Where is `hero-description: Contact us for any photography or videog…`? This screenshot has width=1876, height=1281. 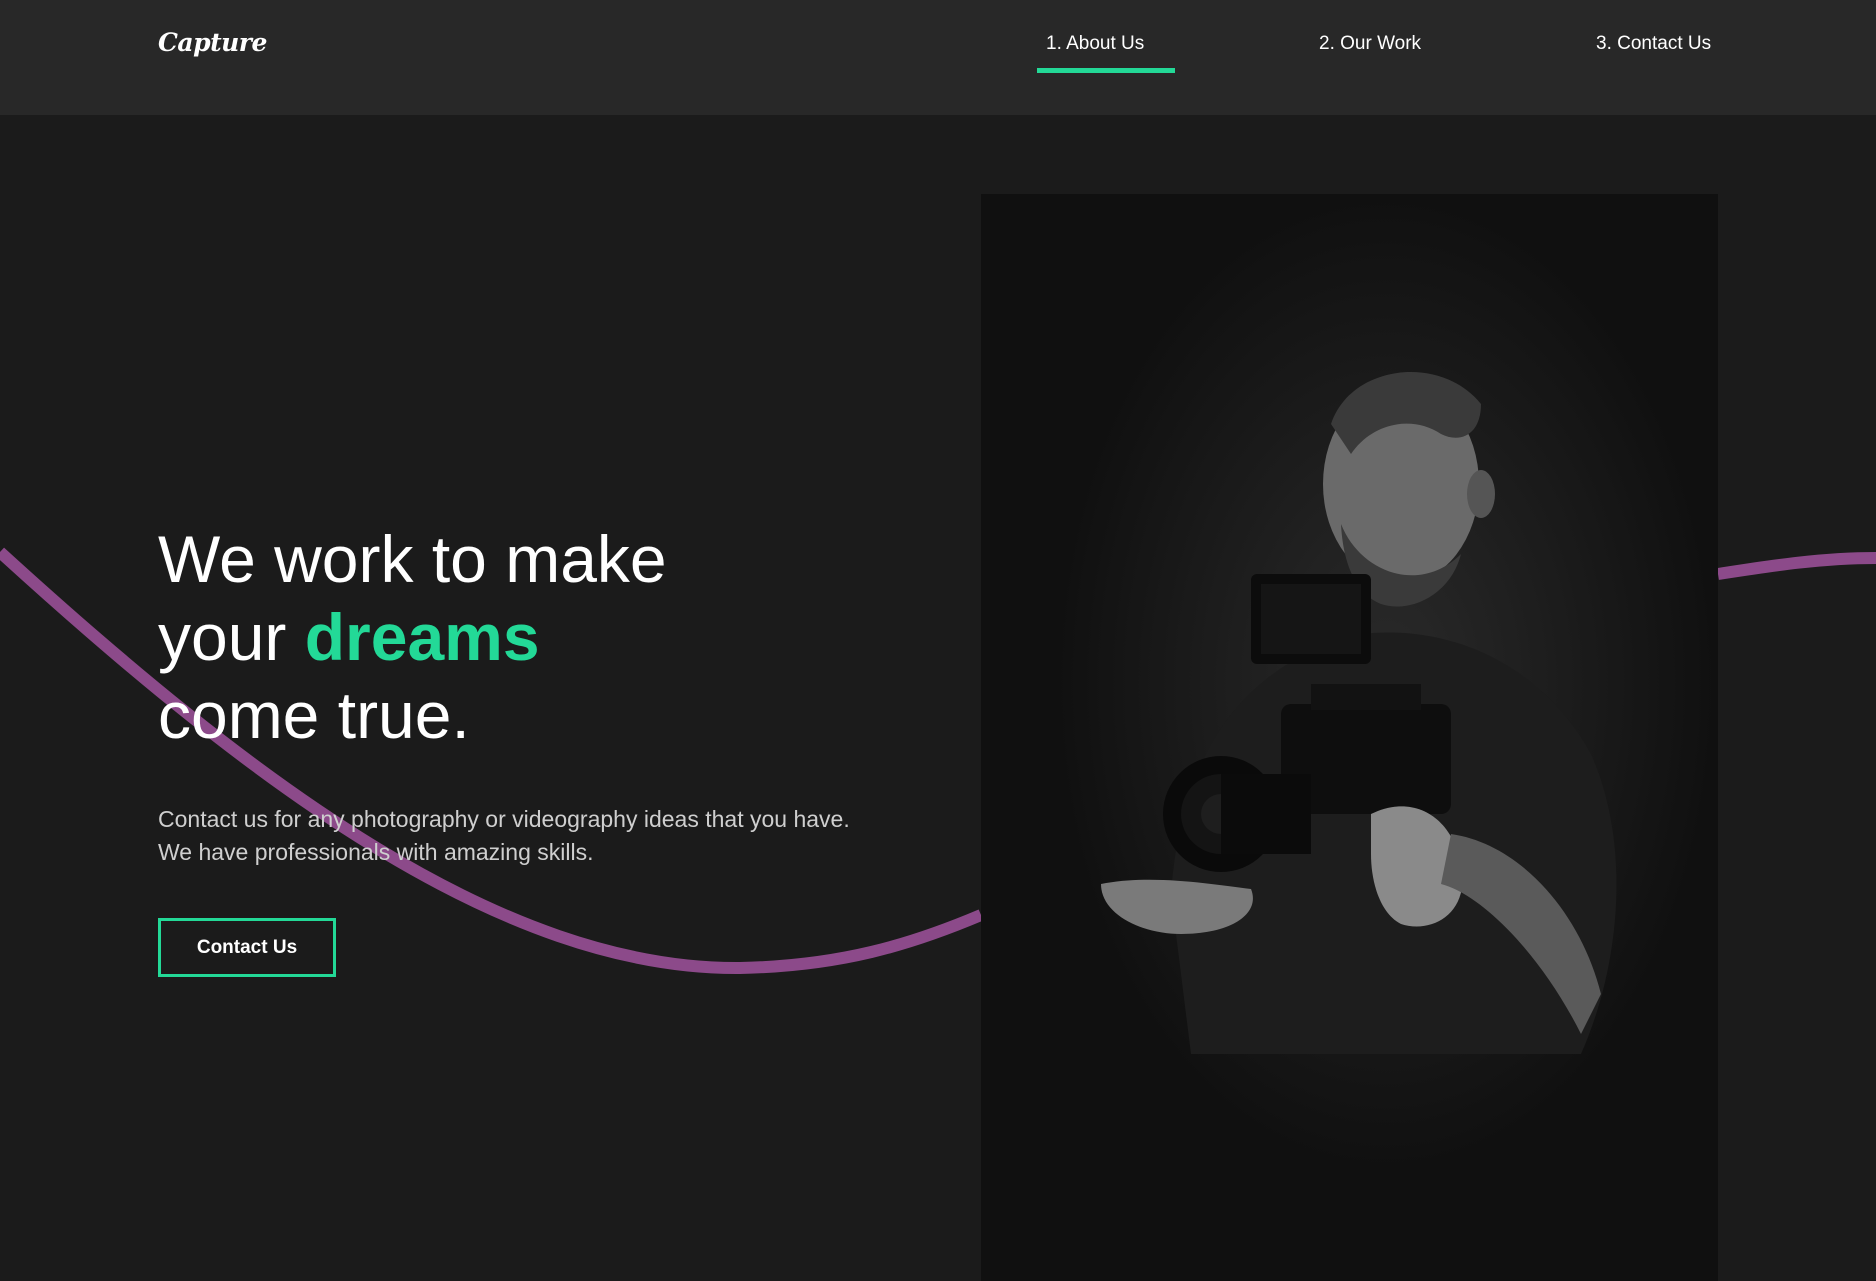
hero-description: Contact us for any photography or videog… is located at coordinates (504, 835).